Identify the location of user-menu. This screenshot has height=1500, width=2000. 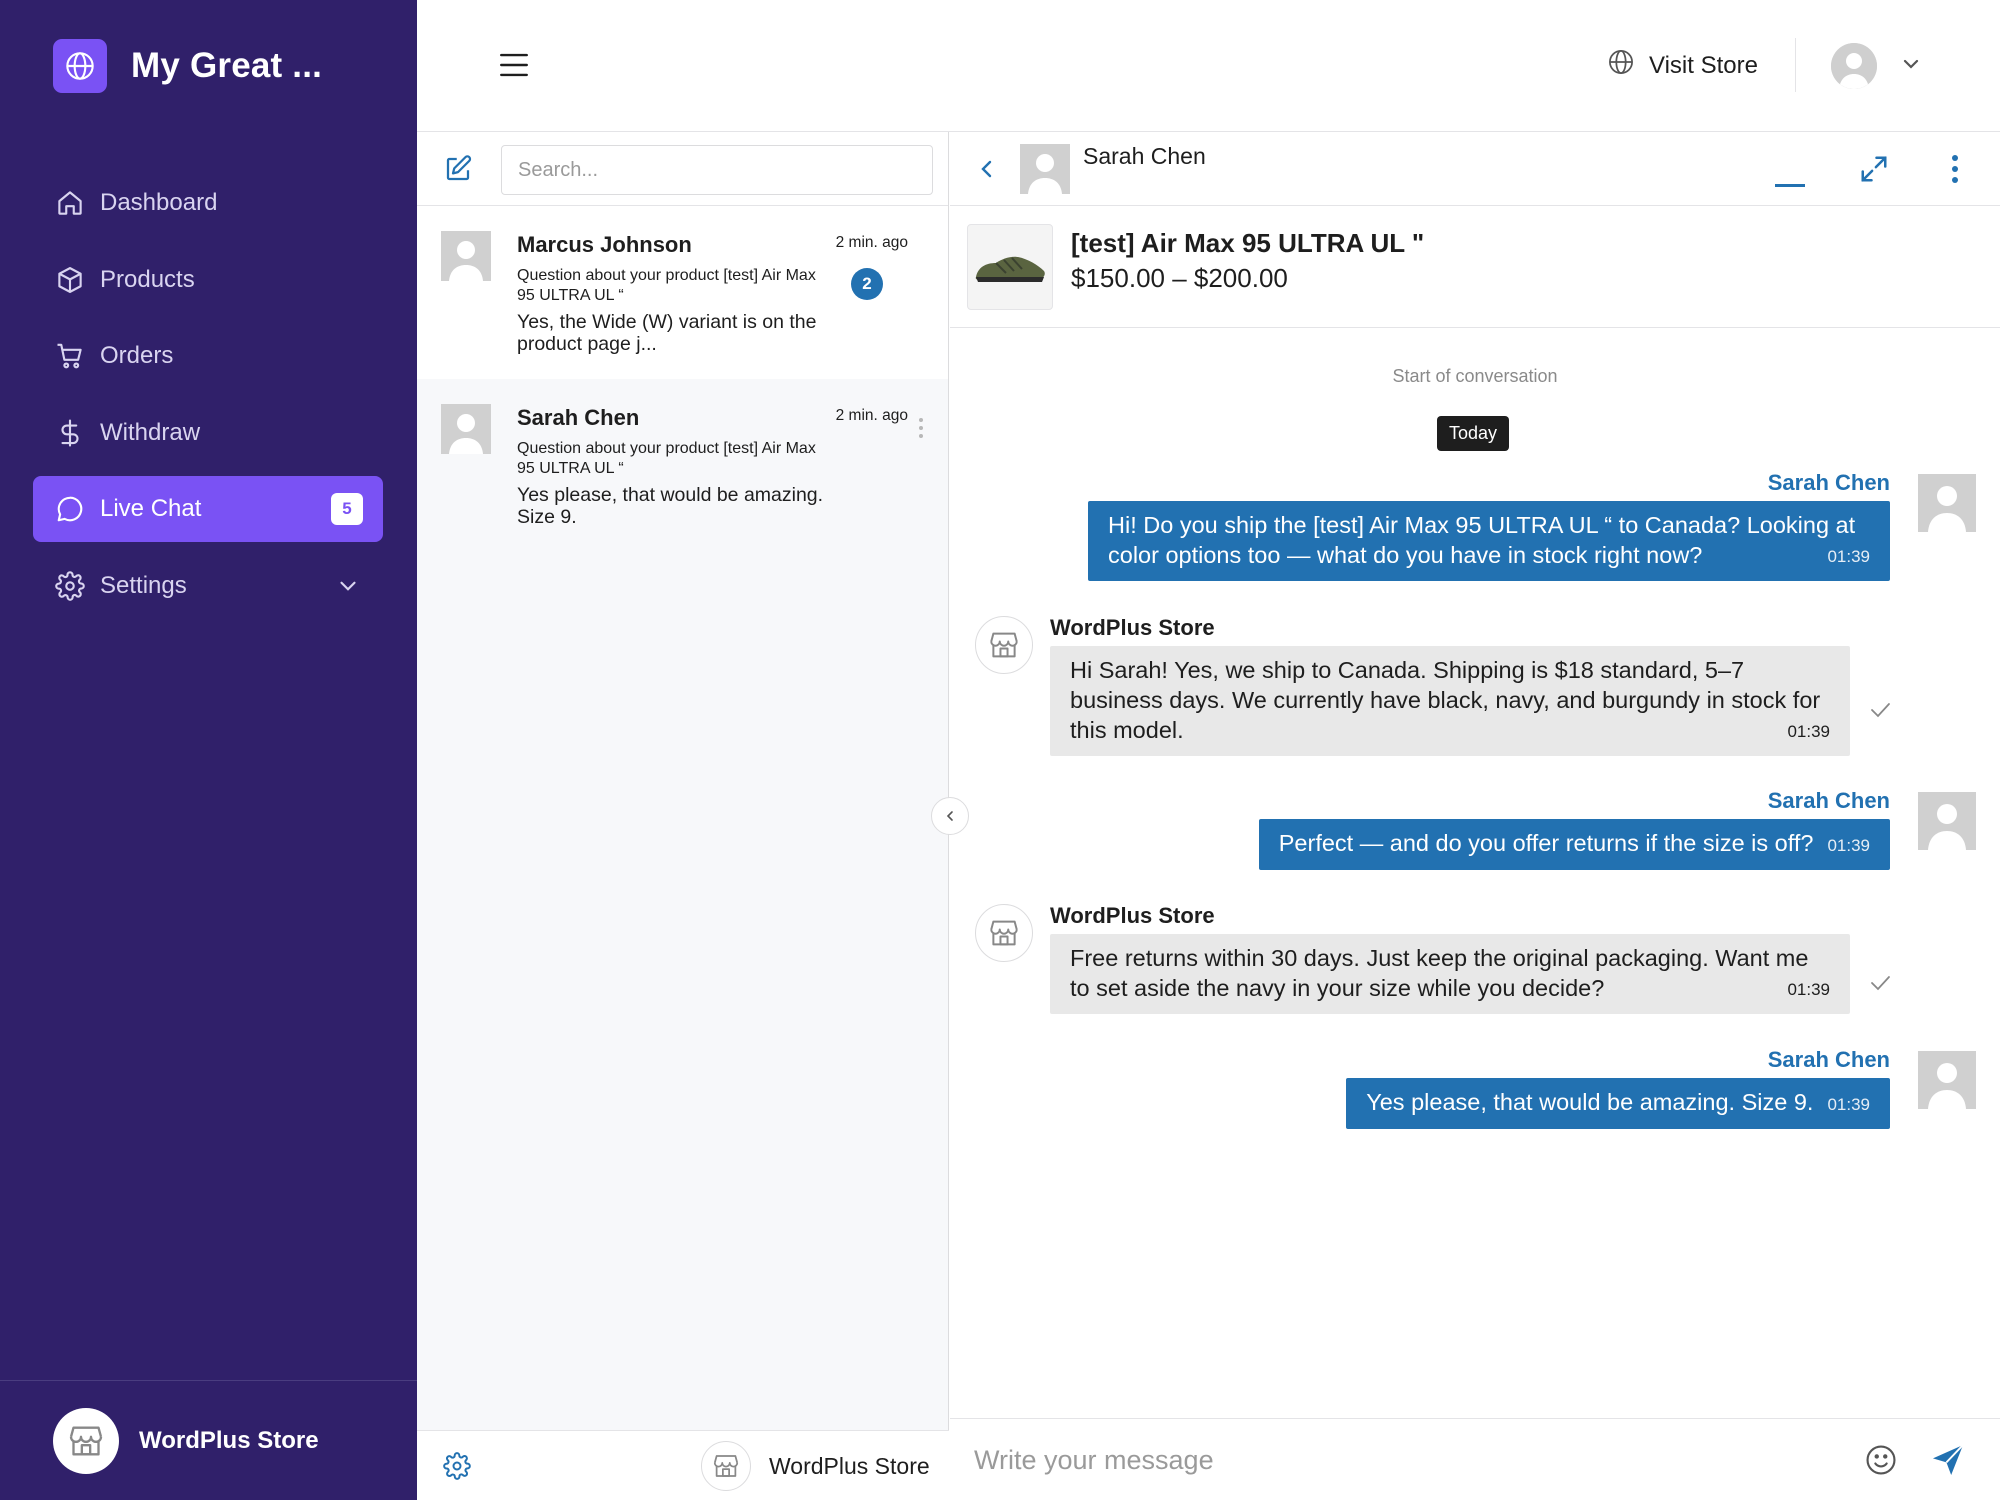
(1877, 66).